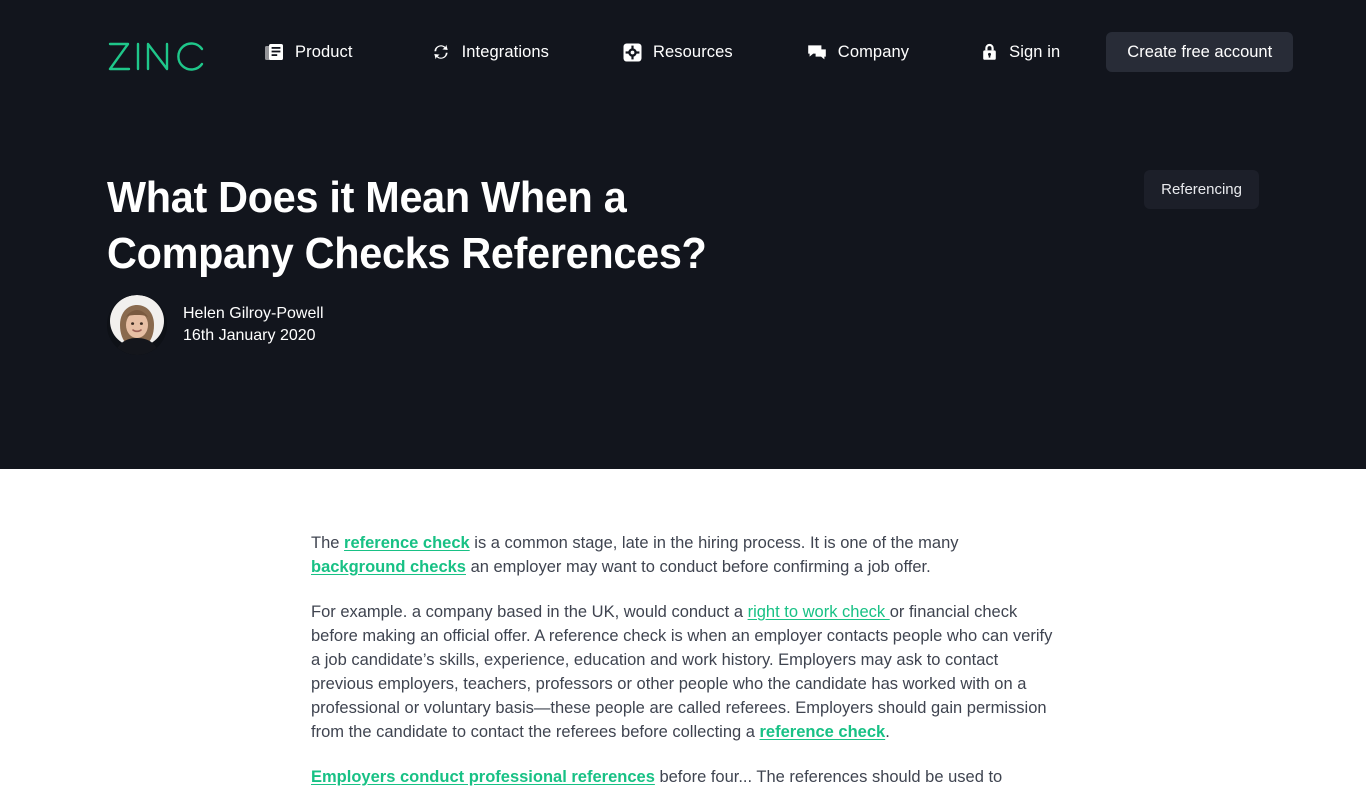  I want to click on nav-item-sign-in: Sign in, so click(1020, 52).